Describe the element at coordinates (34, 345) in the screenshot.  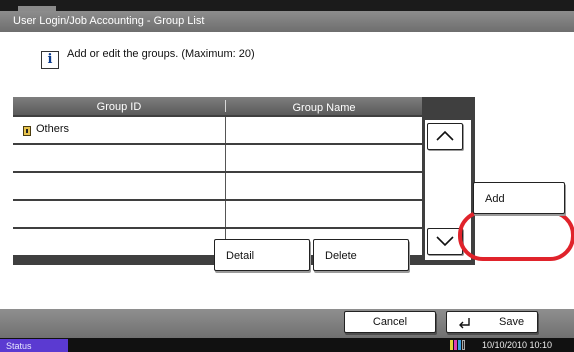
I see `status-button: Status` at that location.